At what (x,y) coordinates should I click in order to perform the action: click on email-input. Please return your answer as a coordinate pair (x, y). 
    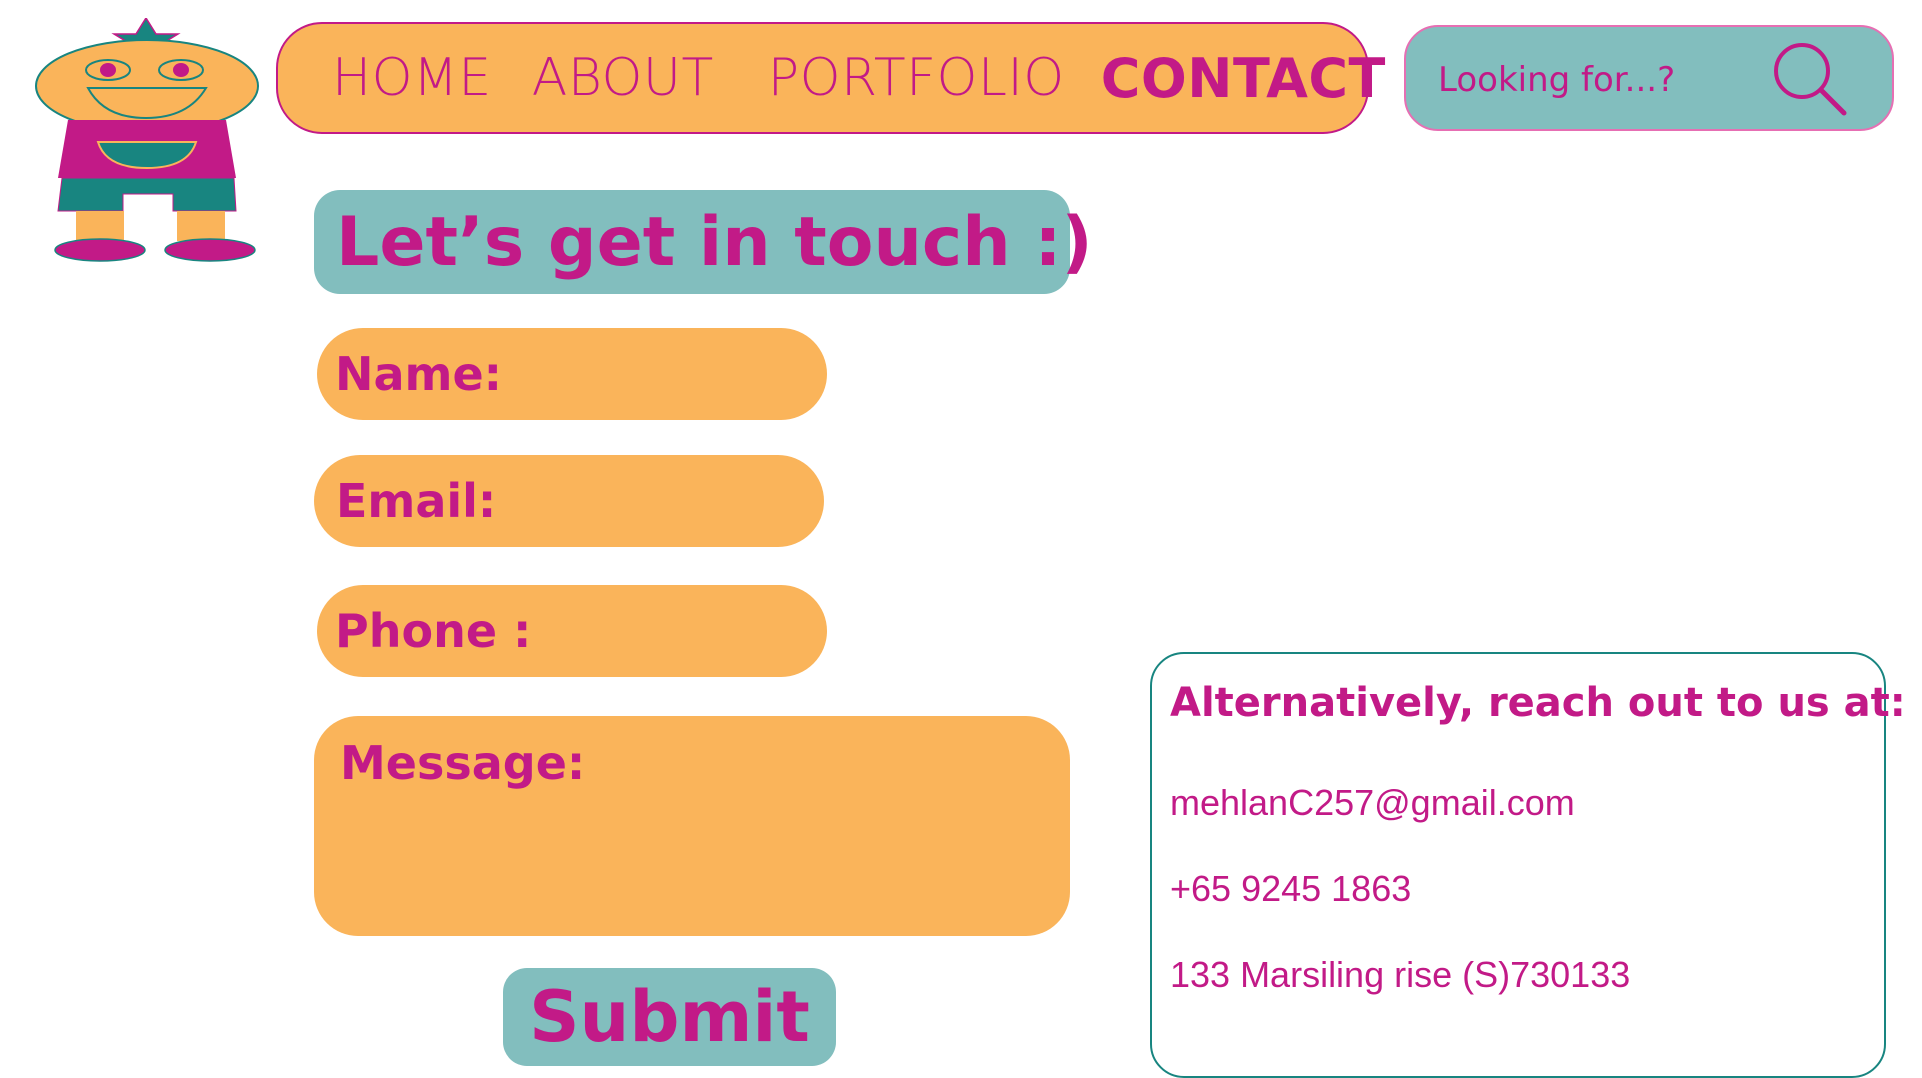
    Looking at the image, I should click on (736, 501).